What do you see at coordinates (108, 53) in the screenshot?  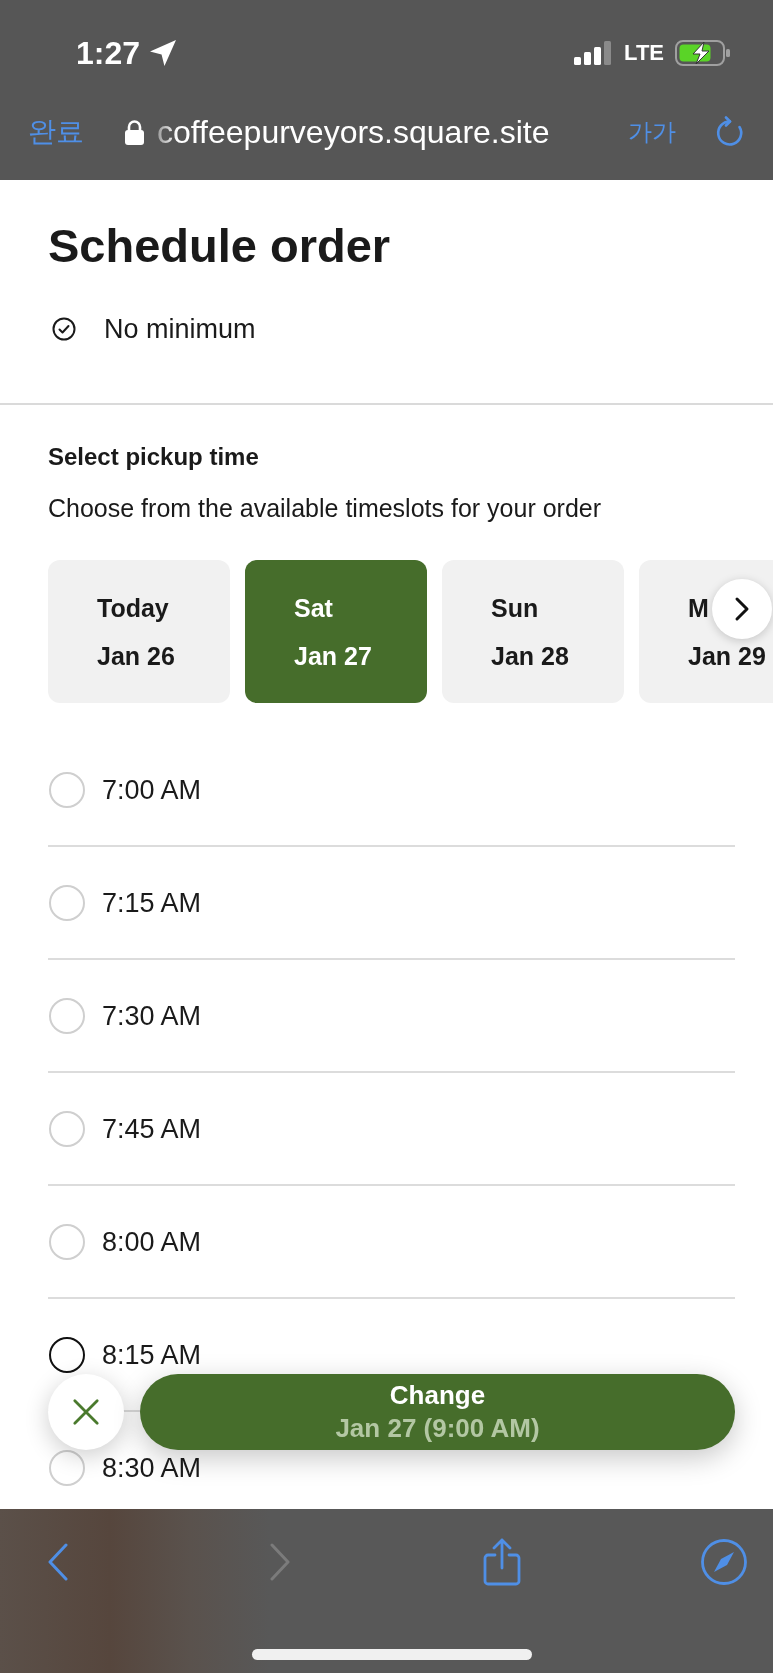 I see `status-time: 1:27` at bounding box center [108, 53].